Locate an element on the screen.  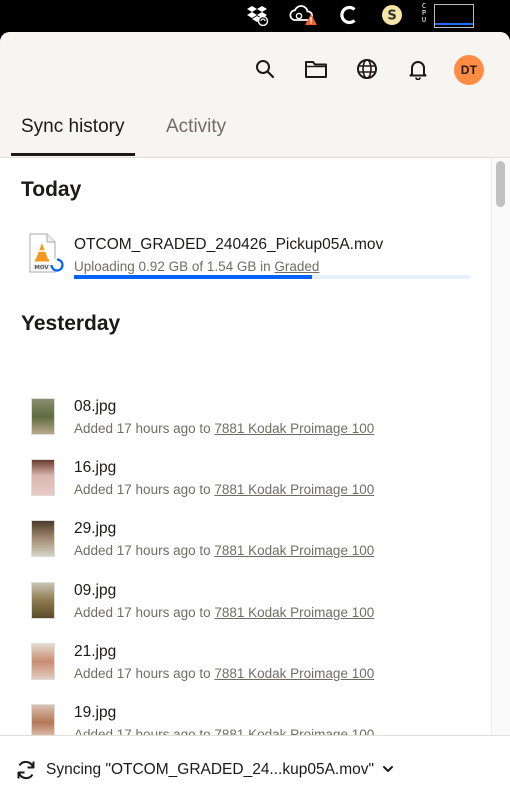
section-title-today: Today is located at coordinates (51, 189).